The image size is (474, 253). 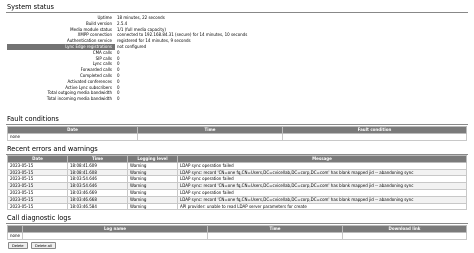 I want to click on table-cell: 18:08:41.609, so click(x=97, y=165).